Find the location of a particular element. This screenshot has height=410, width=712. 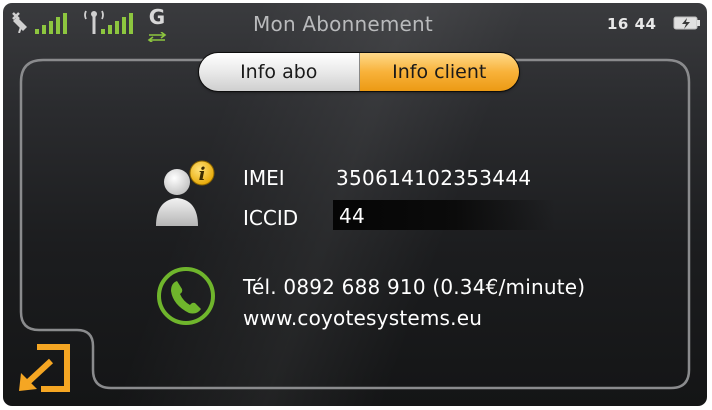

user-info-icon: i is located at coordinates (185, 193).